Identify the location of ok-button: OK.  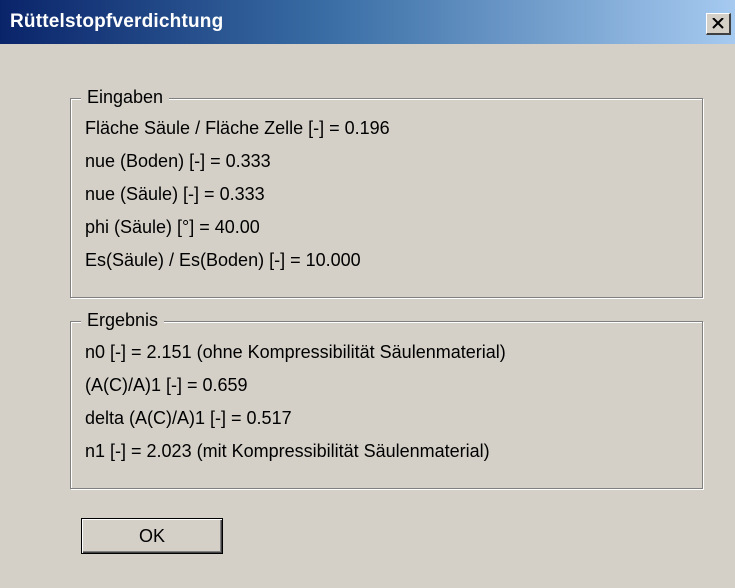
(152, 536).